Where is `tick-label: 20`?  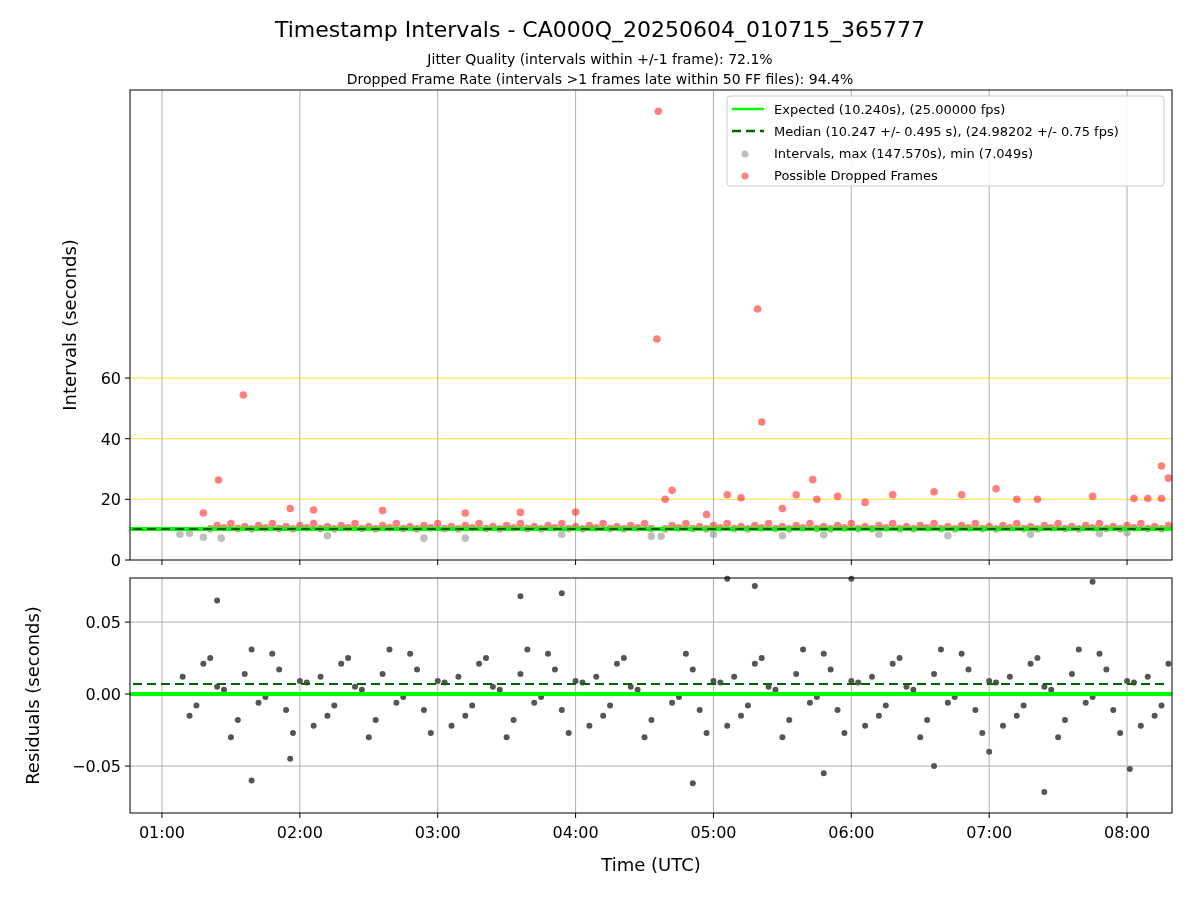
tick-label: 20 is located at coordinates (110, 500).